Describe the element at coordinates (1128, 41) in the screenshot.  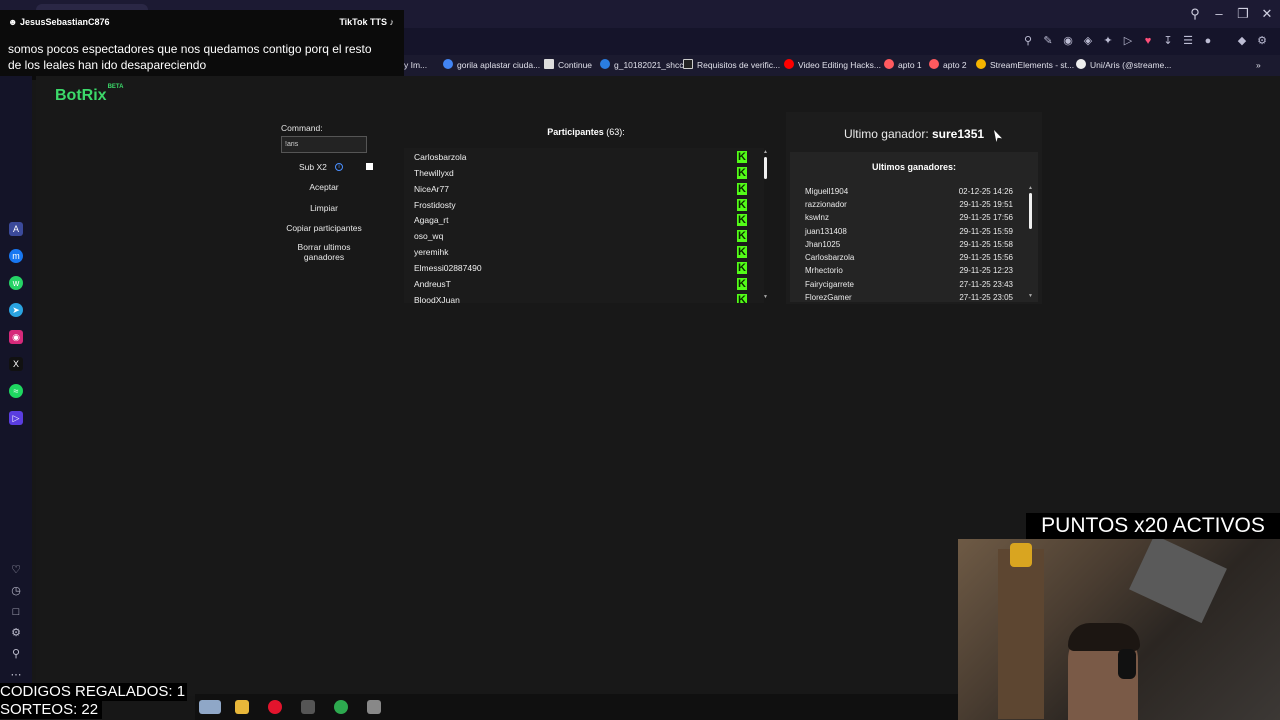
I see `play-icon: ▷` at that location.